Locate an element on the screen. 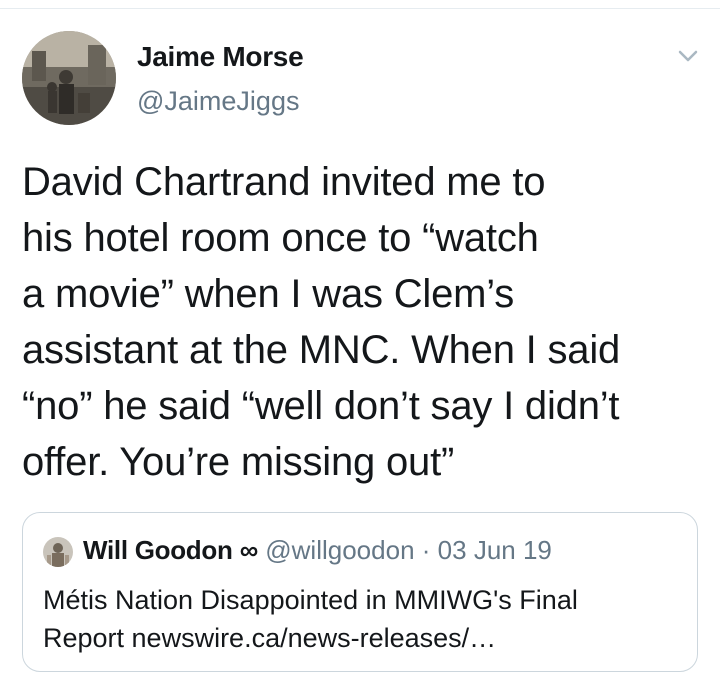 This screenshot has width=720, height=674. tweet-text-line: a movie” when I was Clem’s is located at coordinates (268, 294).